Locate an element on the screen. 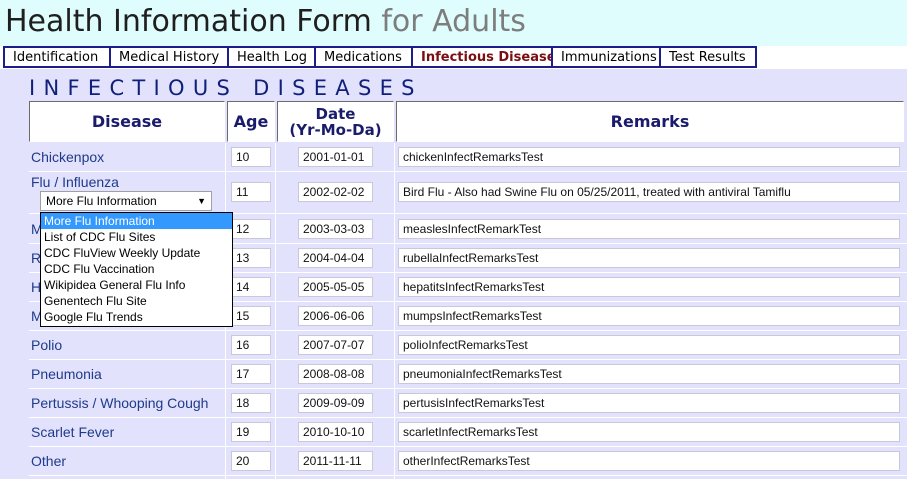 The width and height of the screenshot is (907, 479). date-field: 2005-05-05 is located at coordinates (335, 287).